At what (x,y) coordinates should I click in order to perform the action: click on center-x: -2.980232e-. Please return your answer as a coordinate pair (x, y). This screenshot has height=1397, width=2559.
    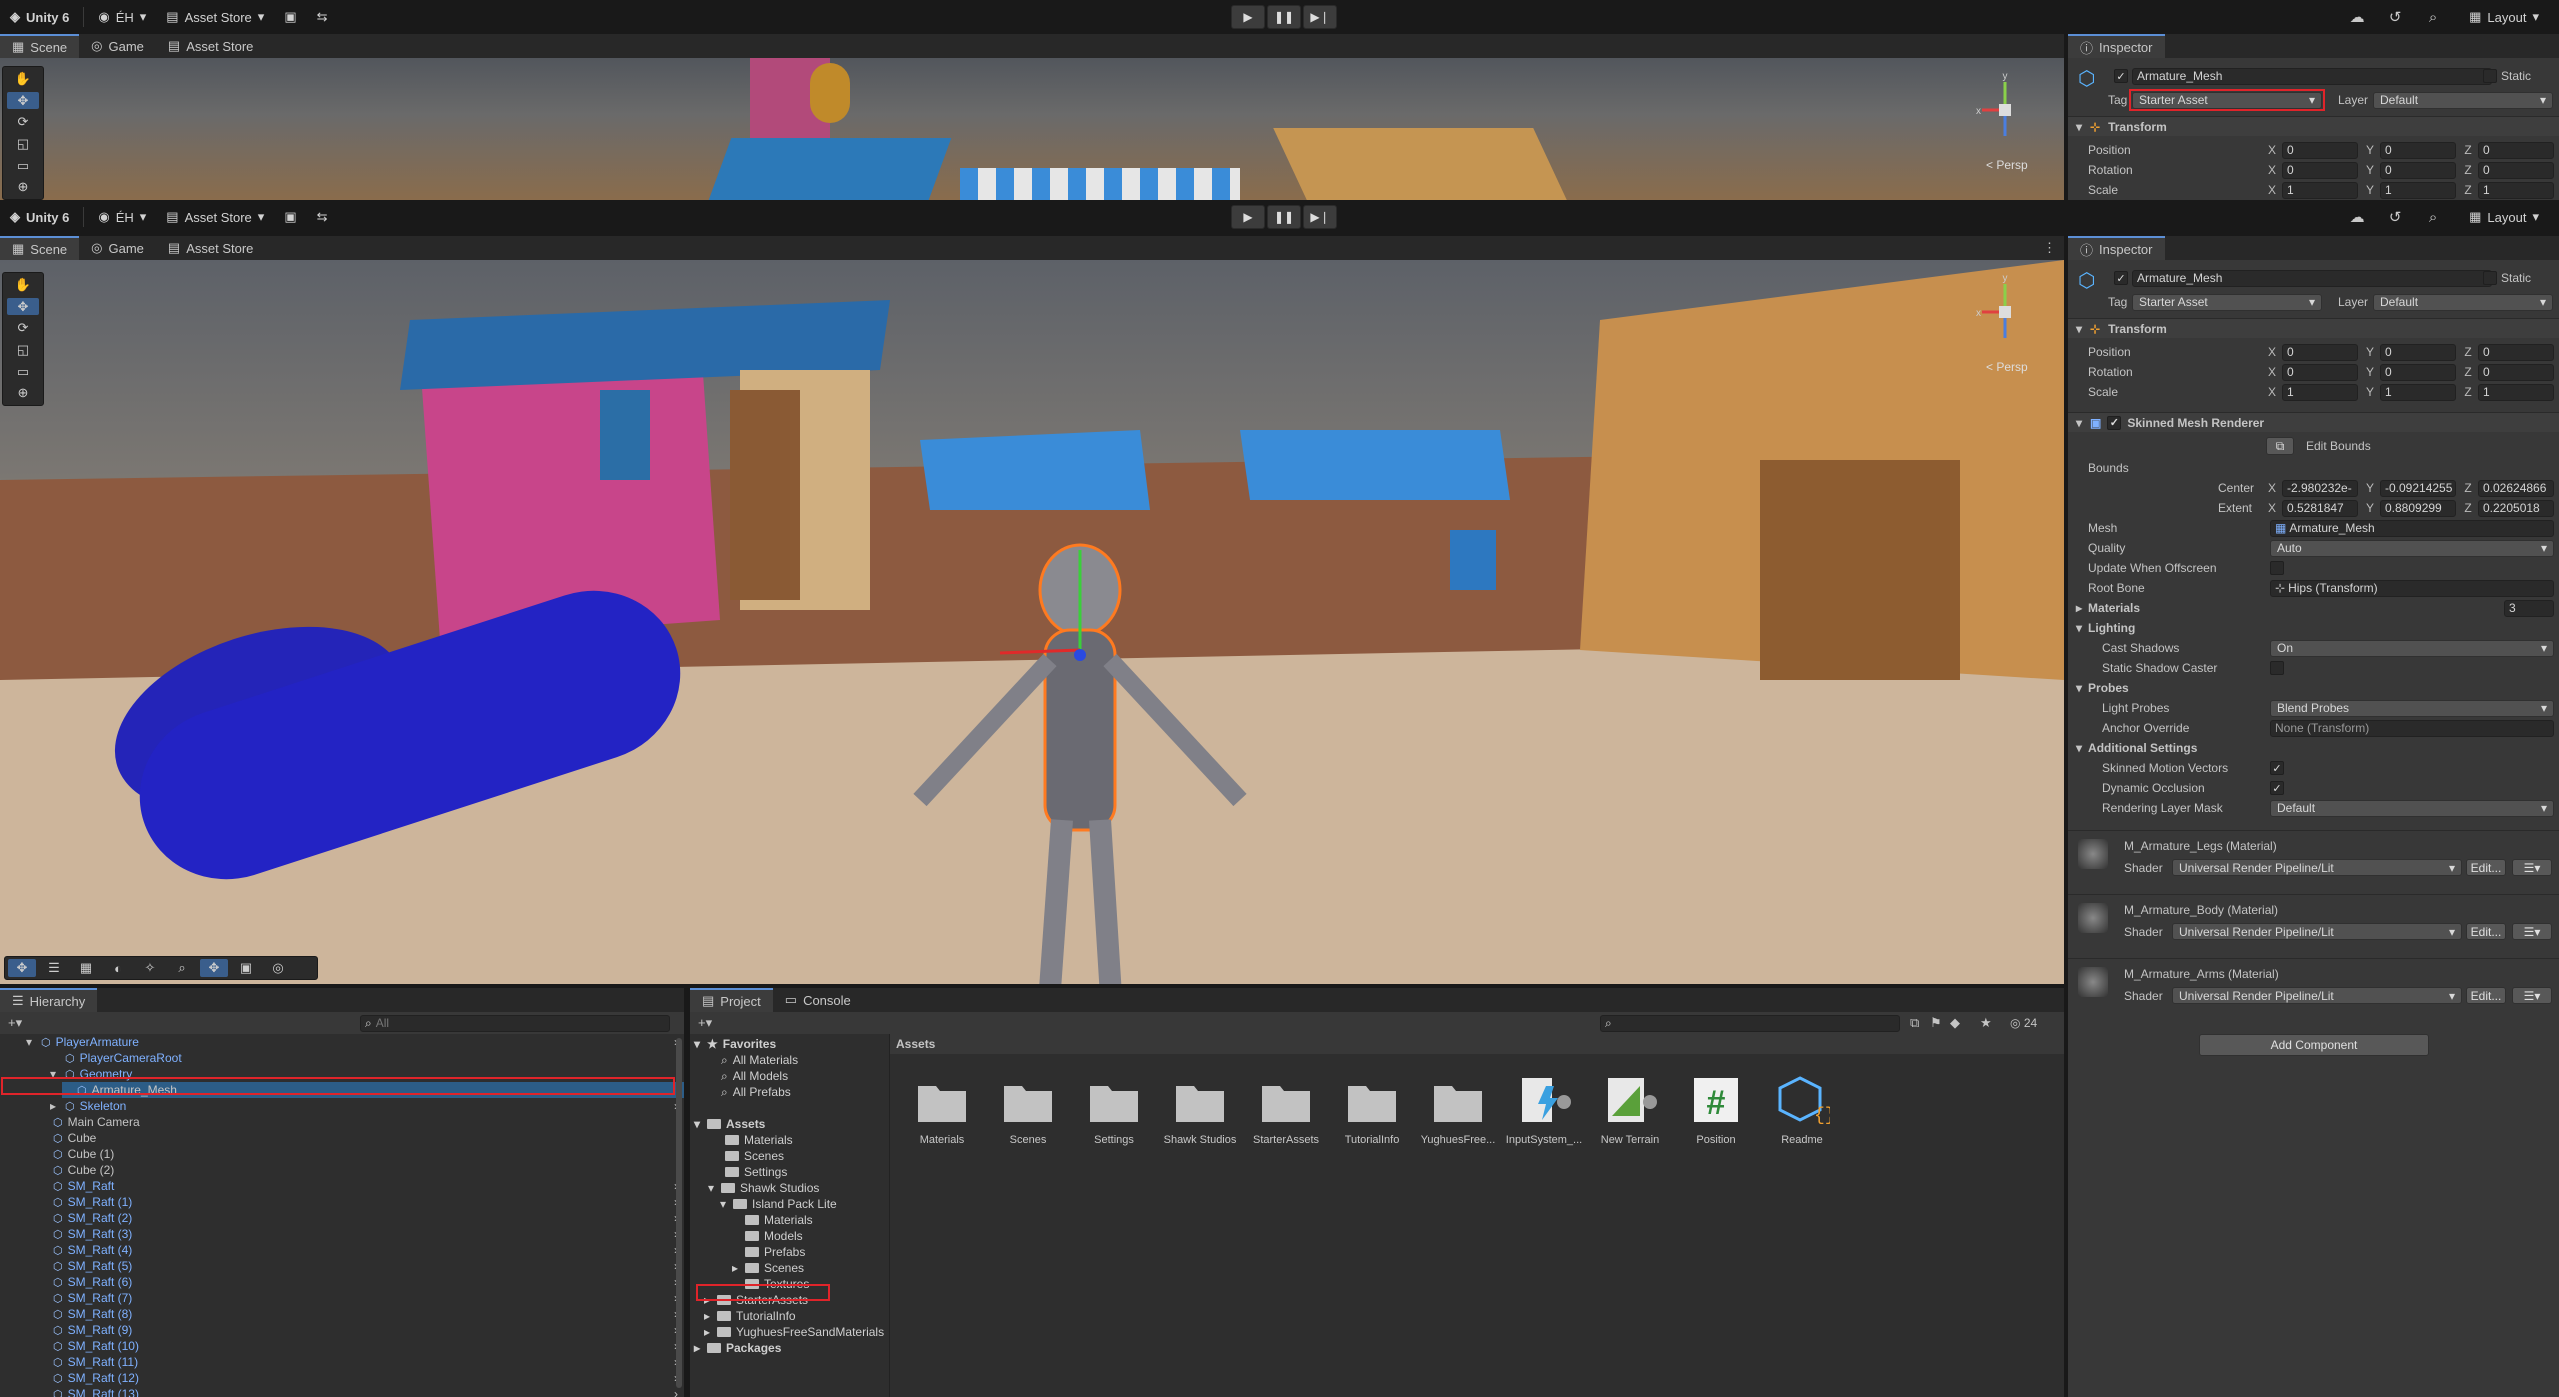
    Looking at the image, I should click on (2320, 488).